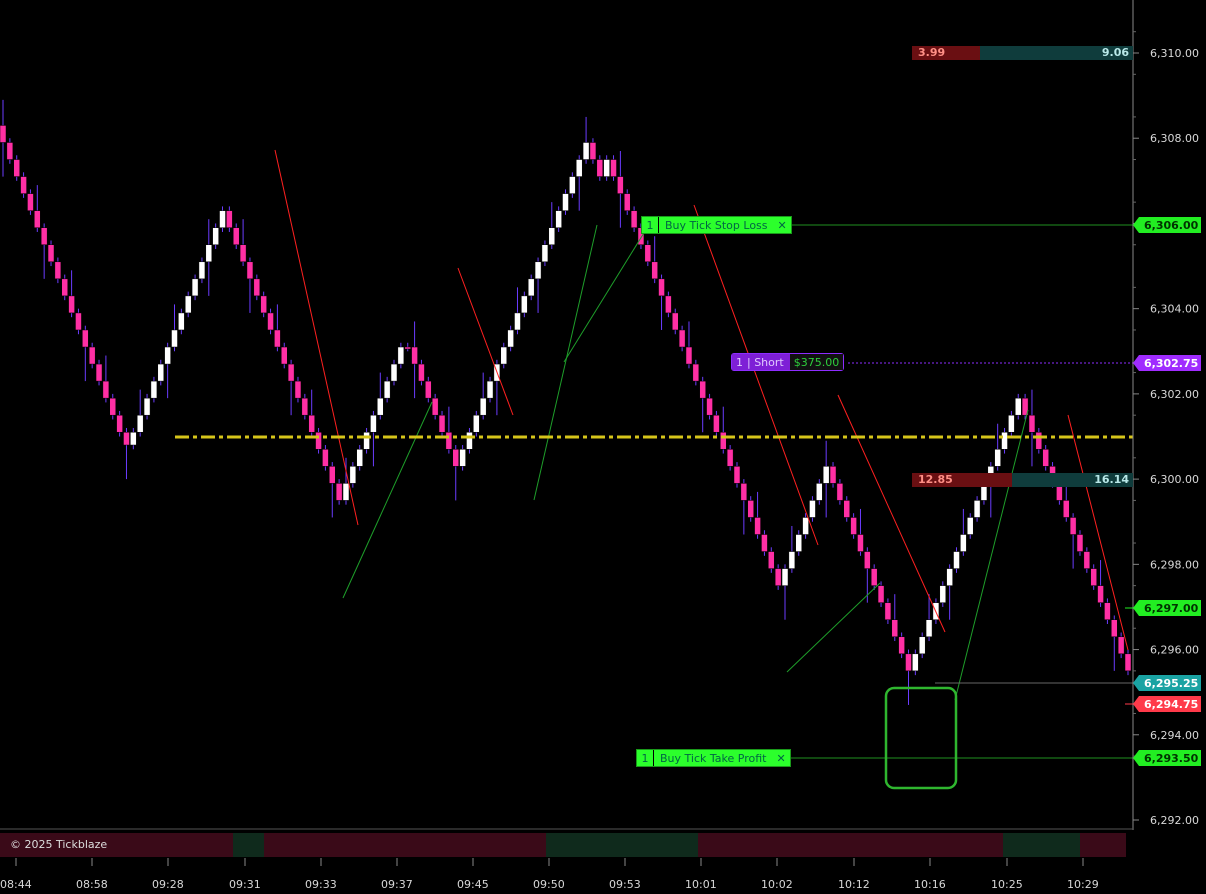 The image size is (1206, 894). Describe the element at coordinates (739, 362) in the screenshot. I see `position-qty: 1` at that location.